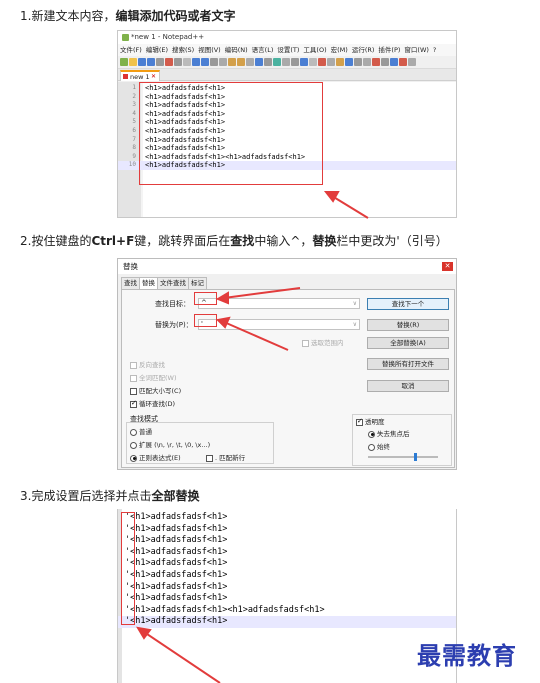  Describe the element at coordinates (363, 50) in the screenshot. I see `menu-item: 运行(R)` at that location.